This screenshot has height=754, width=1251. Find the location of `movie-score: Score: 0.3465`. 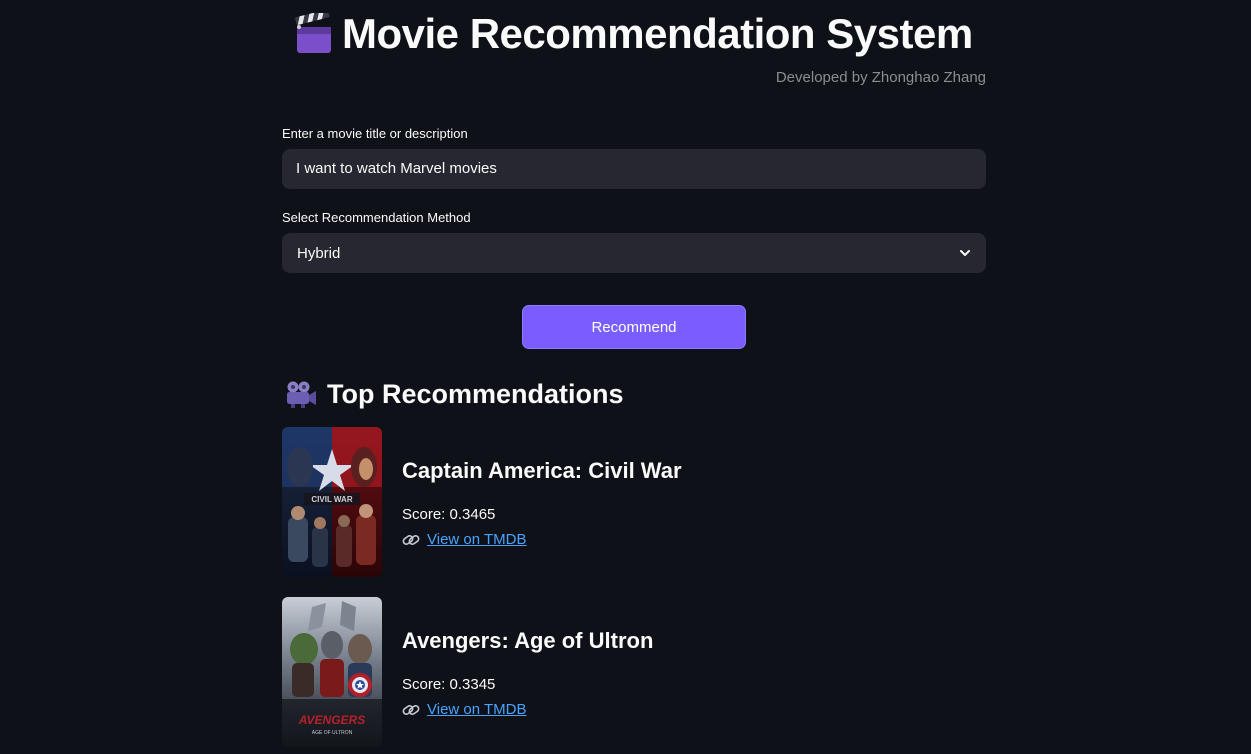

movie-score: Score: 0.3465 is located at coordinates (449, 514).